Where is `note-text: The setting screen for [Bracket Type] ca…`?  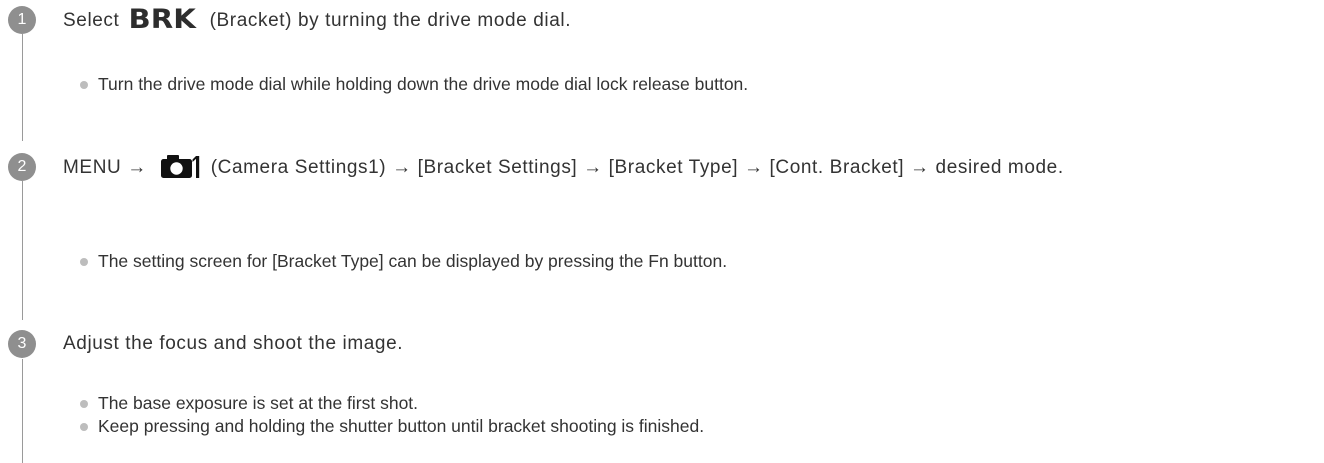
note-text: The setting screen for [Bracket Type] ca… is located at coordinates (413, 261).